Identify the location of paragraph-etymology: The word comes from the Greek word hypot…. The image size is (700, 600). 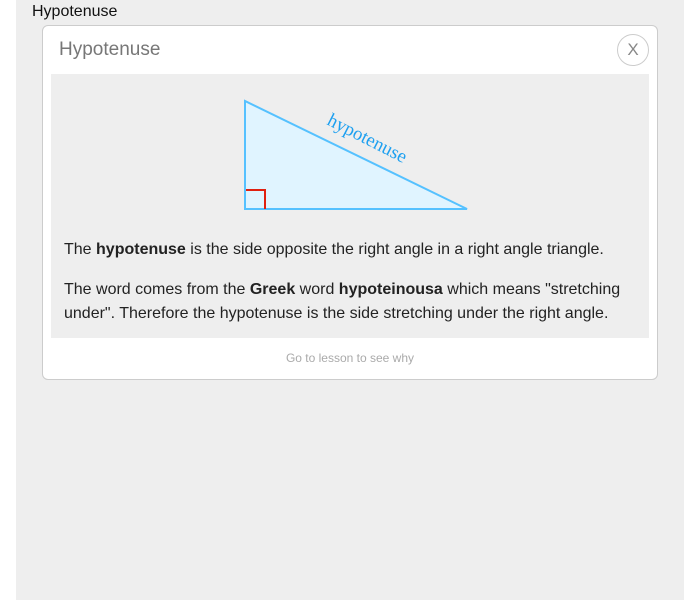
(342, 301).